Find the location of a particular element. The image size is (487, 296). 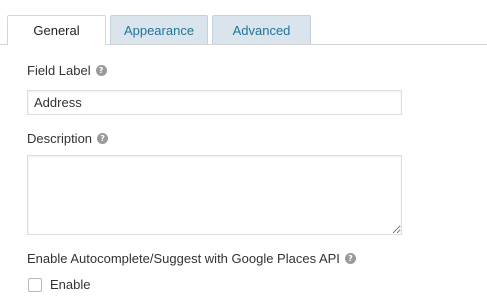

field-label-input is located at coordinates (214, 102).